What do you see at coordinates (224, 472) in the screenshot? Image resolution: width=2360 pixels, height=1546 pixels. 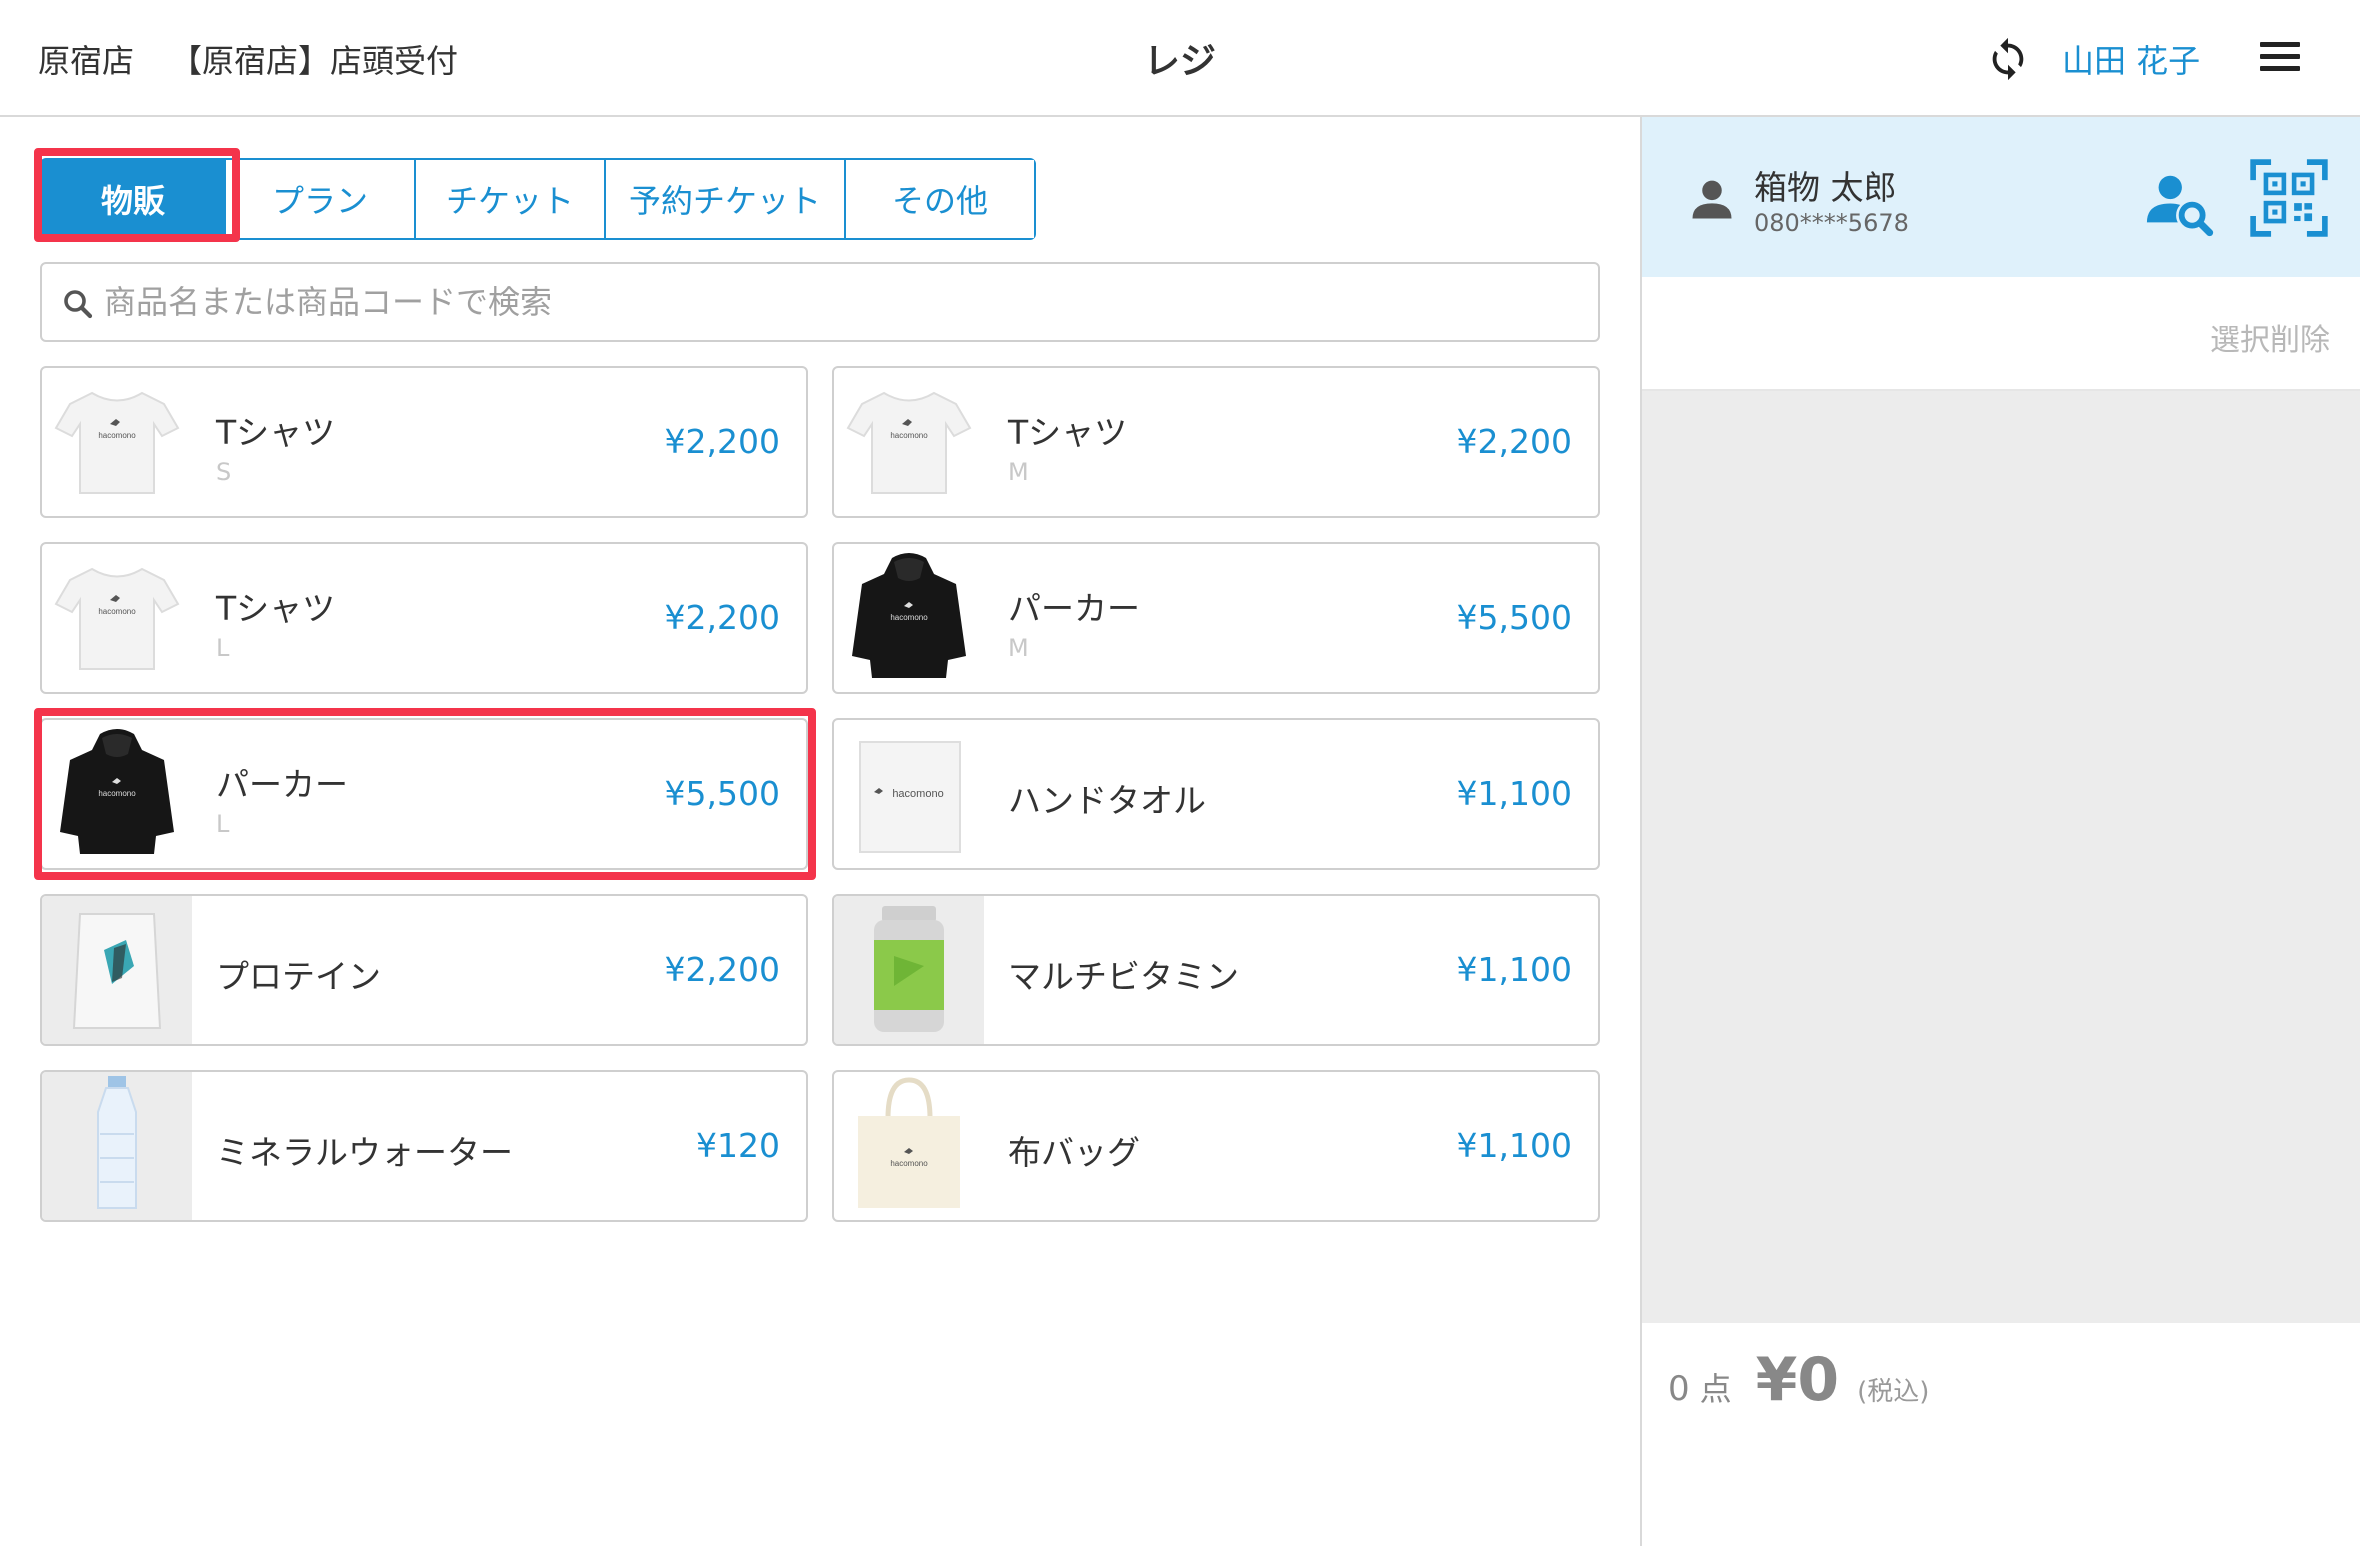 I see `product-variant: S` at bounding box center [224, 472].